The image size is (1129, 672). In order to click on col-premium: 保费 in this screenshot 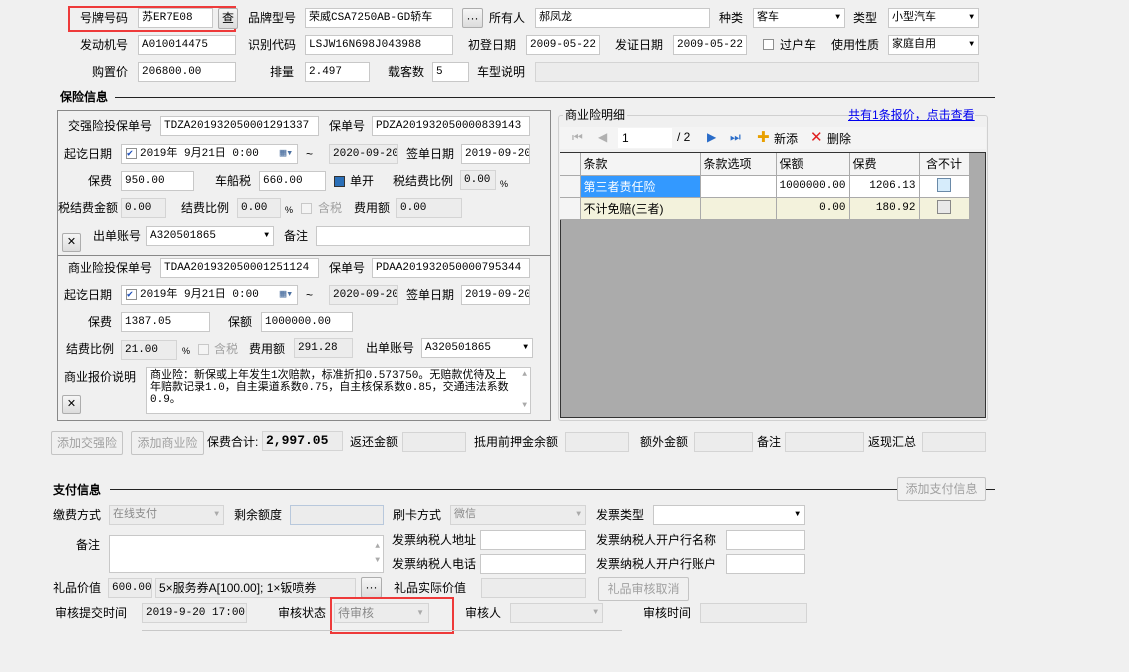, I will do `click(884, 164)`.